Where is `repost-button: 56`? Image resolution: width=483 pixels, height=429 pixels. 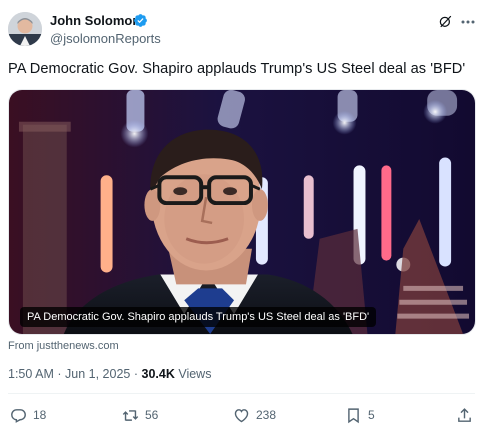
repost-button: 56 is located at coordinates (140, 415).